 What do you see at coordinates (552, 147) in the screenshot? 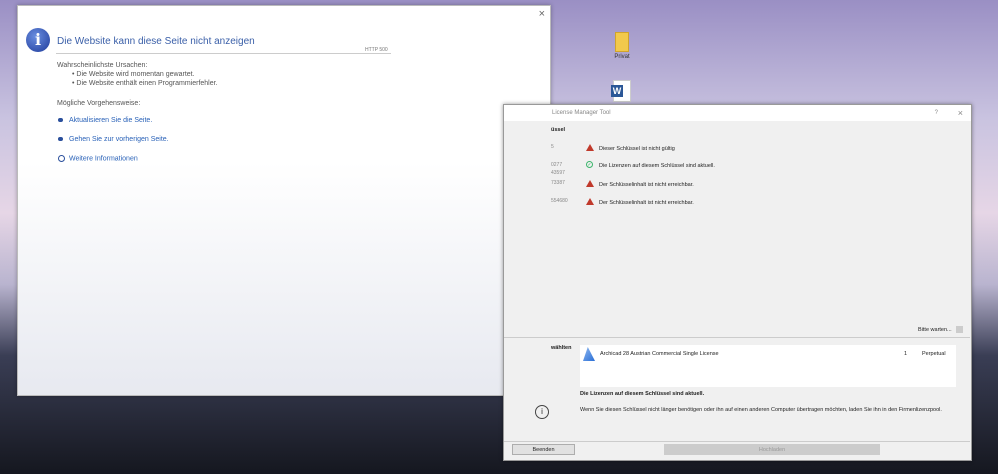
I see `key-id: 5` at bounding box center [552, 147].